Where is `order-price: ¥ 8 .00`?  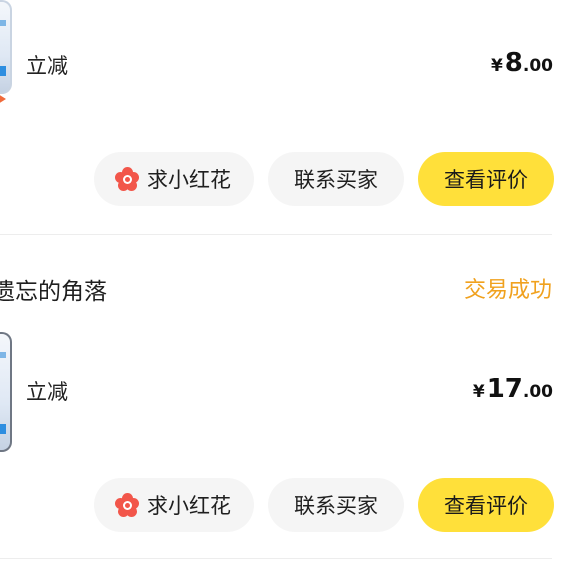
order-price: ¥ 8 .00 is located at coordinates (522, 63).